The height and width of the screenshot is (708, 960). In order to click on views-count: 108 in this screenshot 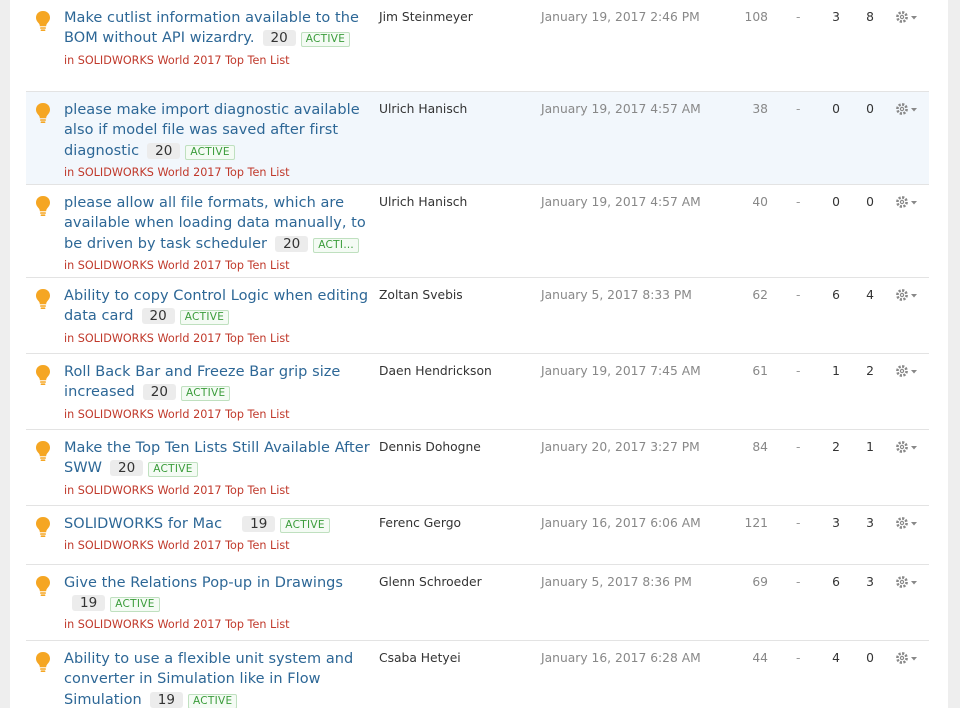, I will do `click(756, 17)`.